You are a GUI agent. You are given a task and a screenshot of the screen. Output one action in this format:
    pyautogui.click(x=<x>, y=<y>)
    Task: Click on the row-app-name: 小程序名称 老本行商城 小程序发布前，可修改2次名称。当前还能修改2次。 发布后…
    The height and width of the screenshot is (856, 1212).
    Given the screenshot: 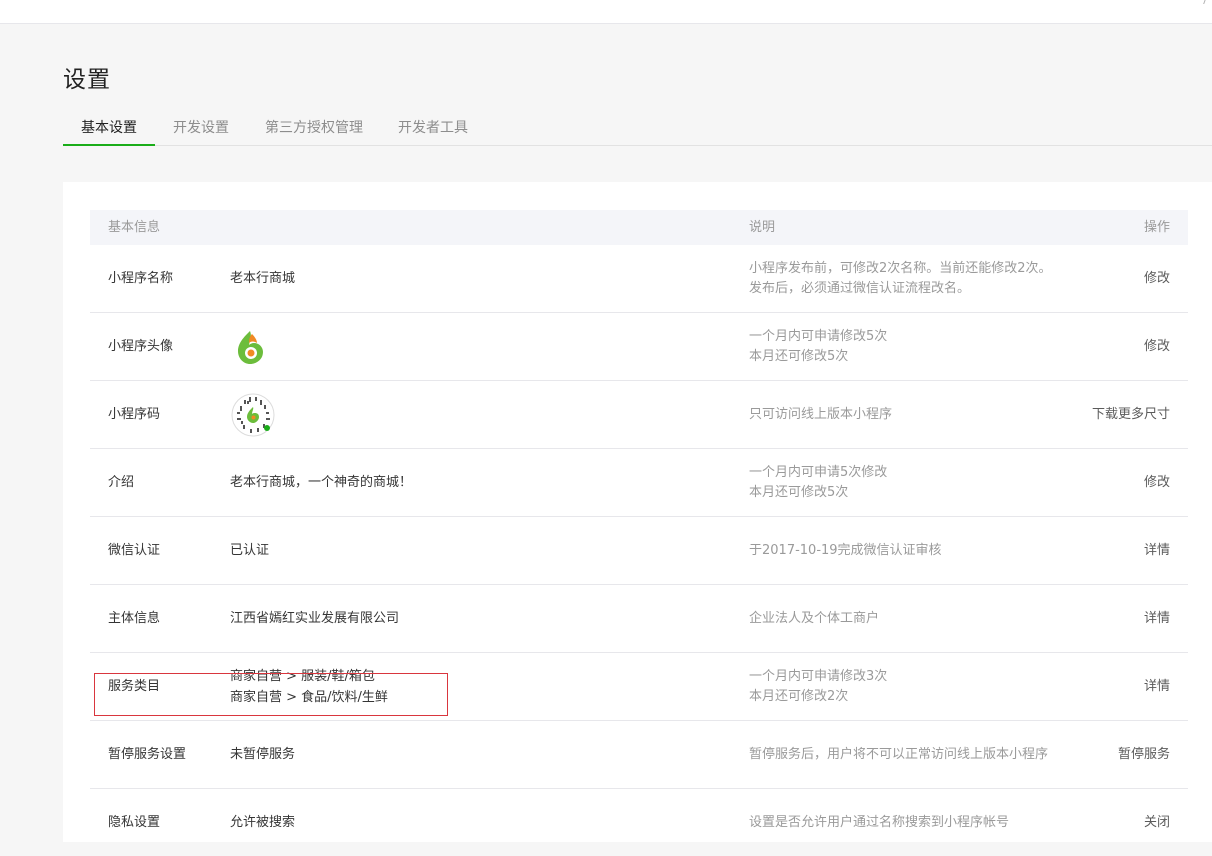 What is the action you would take?
    pyautogui.click(x=639, y=279)
    